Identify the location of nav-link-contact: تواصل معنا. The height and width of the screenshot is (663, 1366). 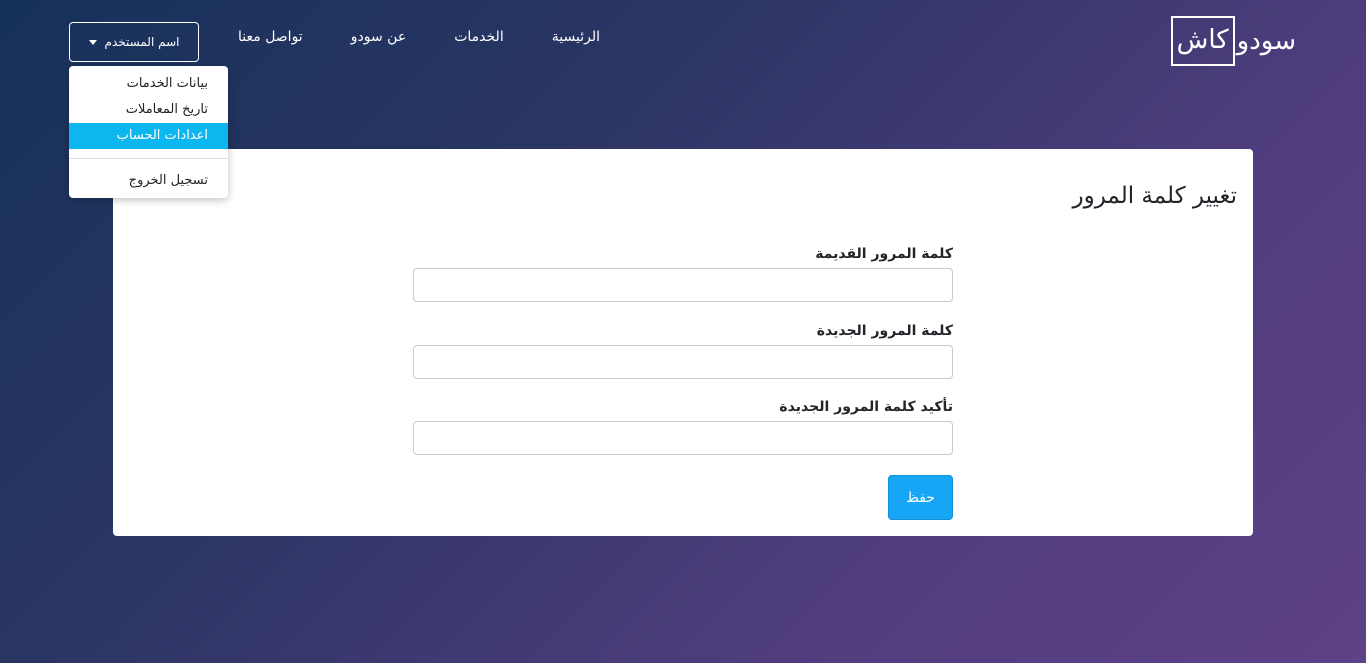
(270, 37).